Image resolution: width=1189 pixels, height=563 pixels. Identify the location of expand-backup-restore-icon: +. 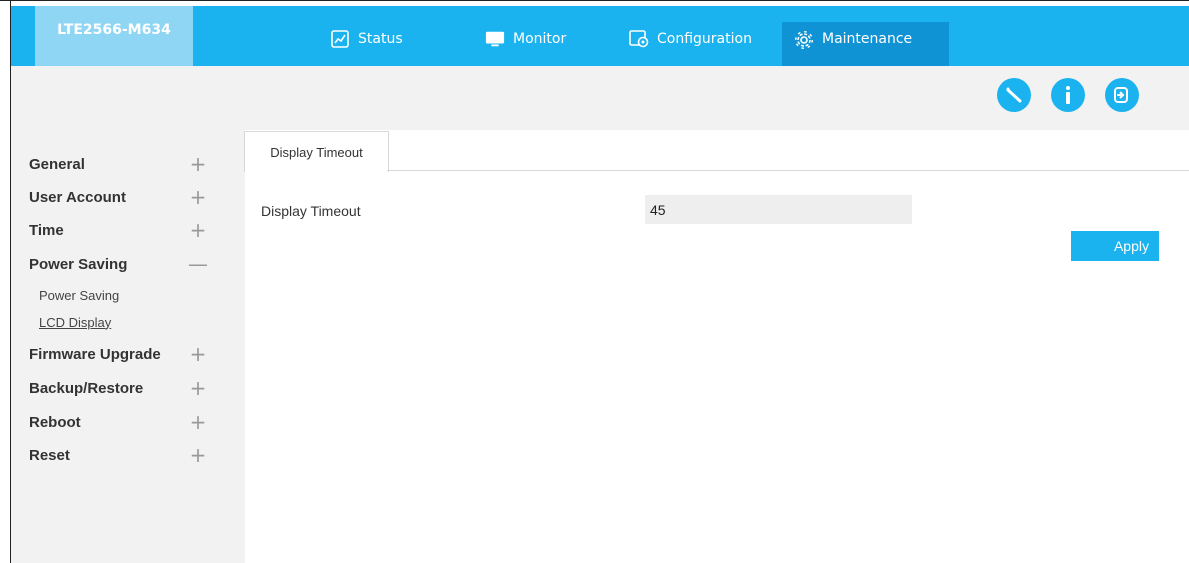
(198, 388).